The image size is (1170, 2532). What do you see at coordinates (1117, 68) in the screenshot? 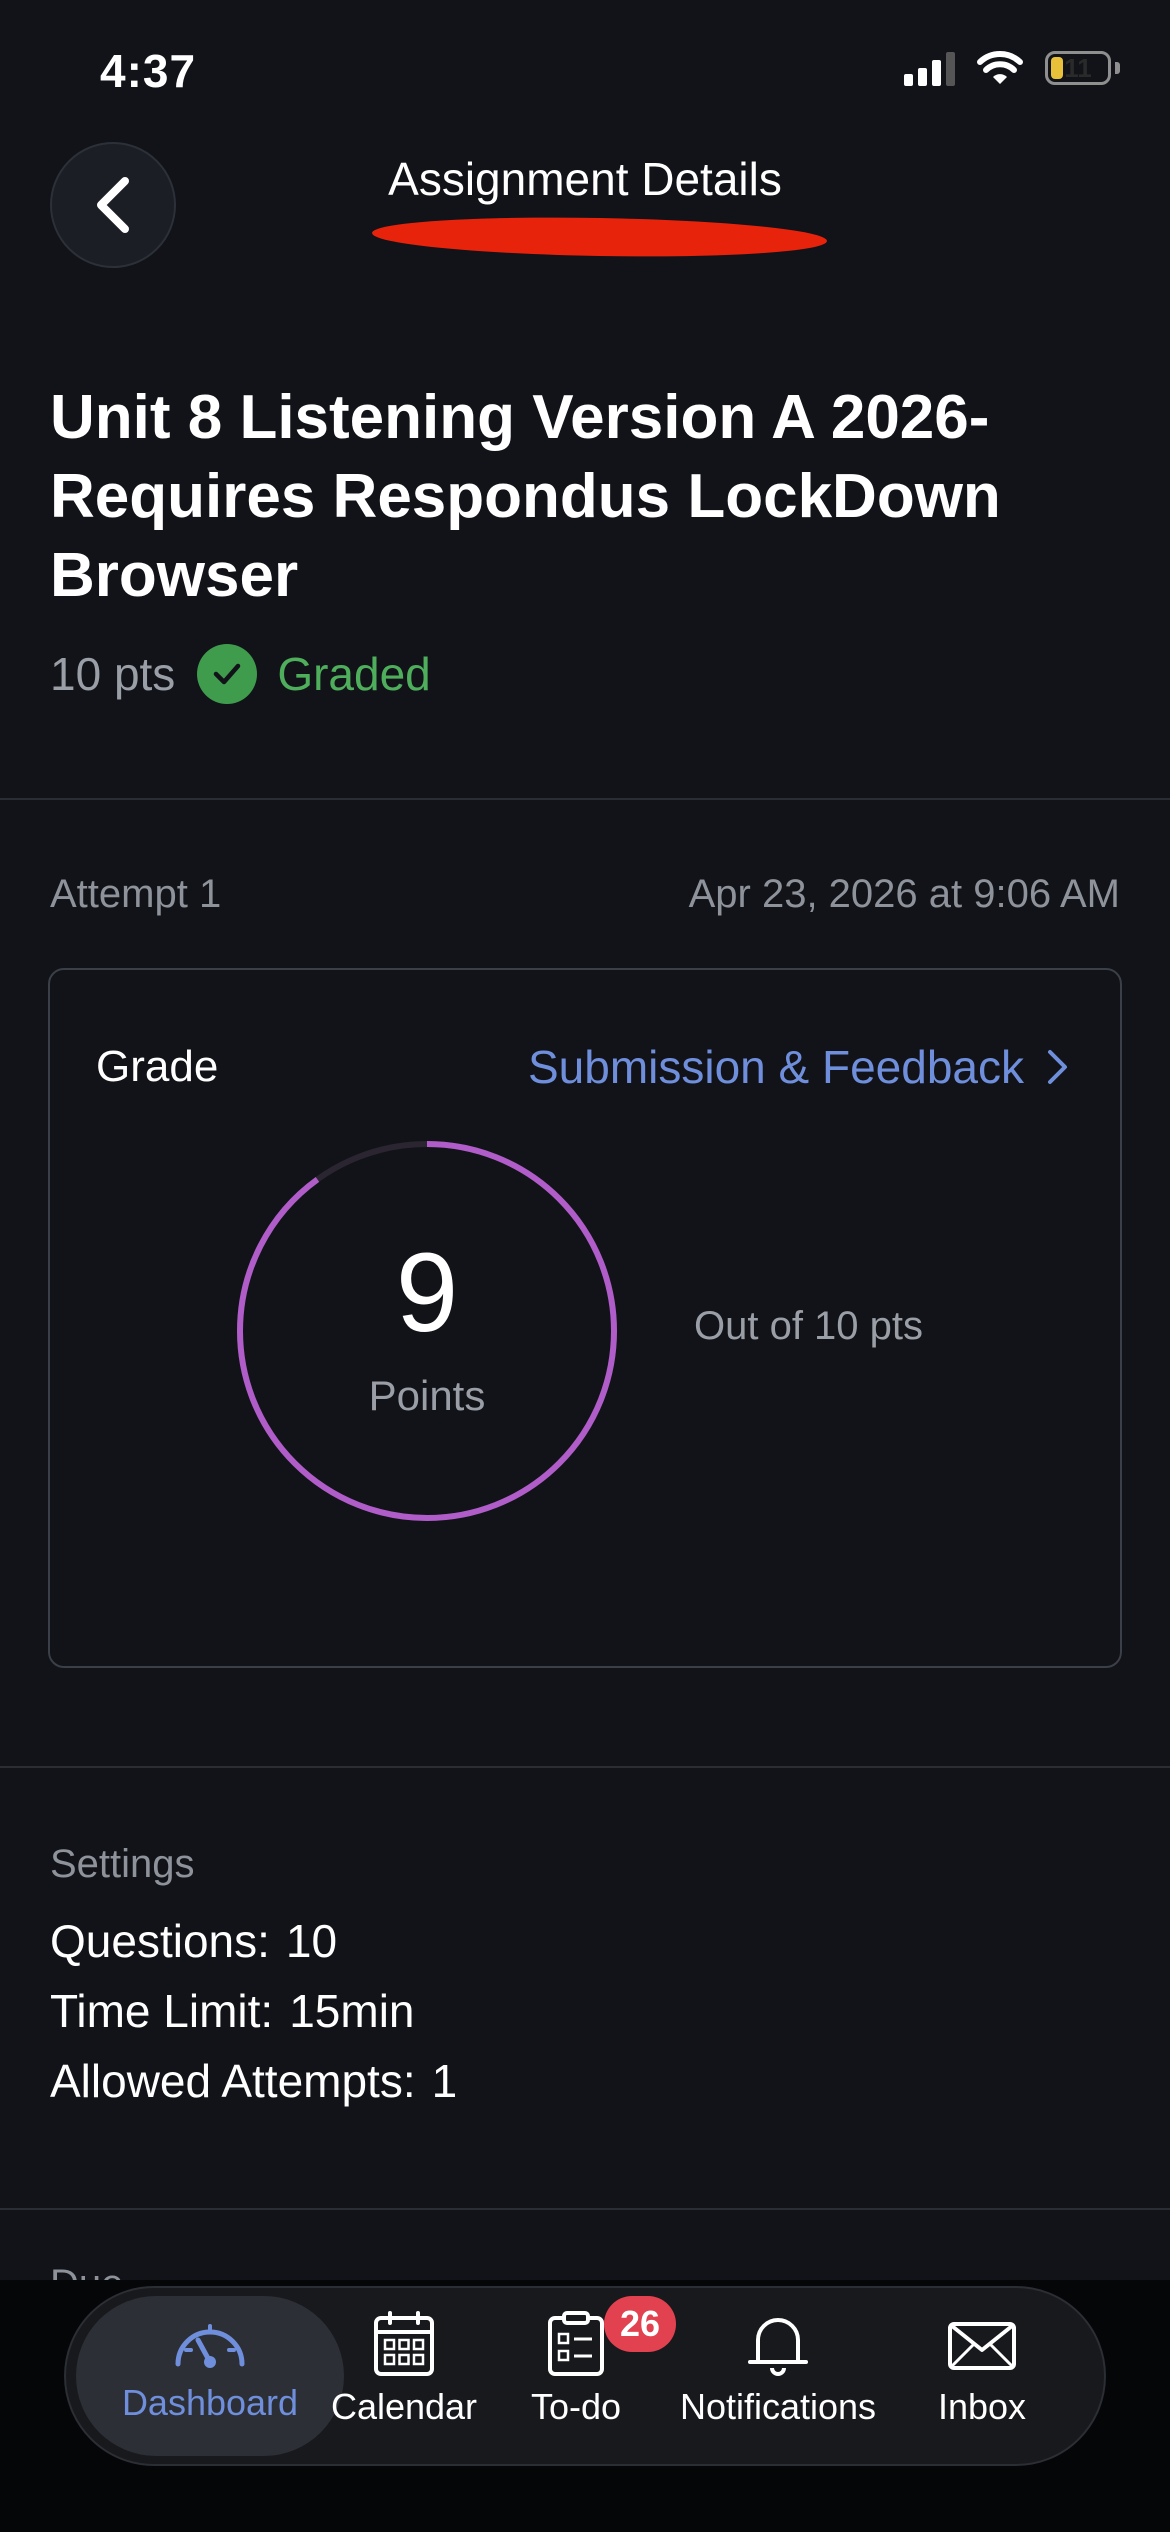
I see `battery-tip` at bounding box center [1117, 68].